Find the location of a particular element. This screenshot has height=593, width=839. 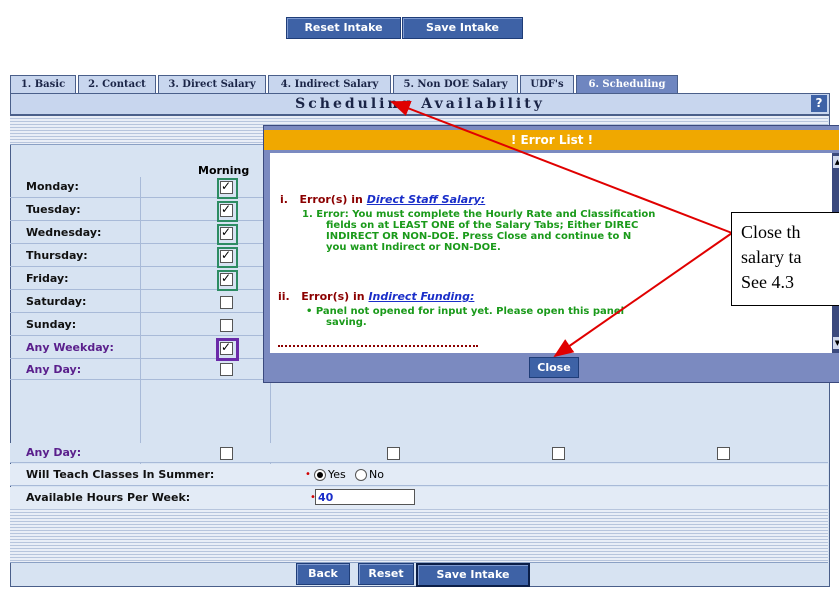

callout-line: See 4.3 is located at coordinates (767, 282).